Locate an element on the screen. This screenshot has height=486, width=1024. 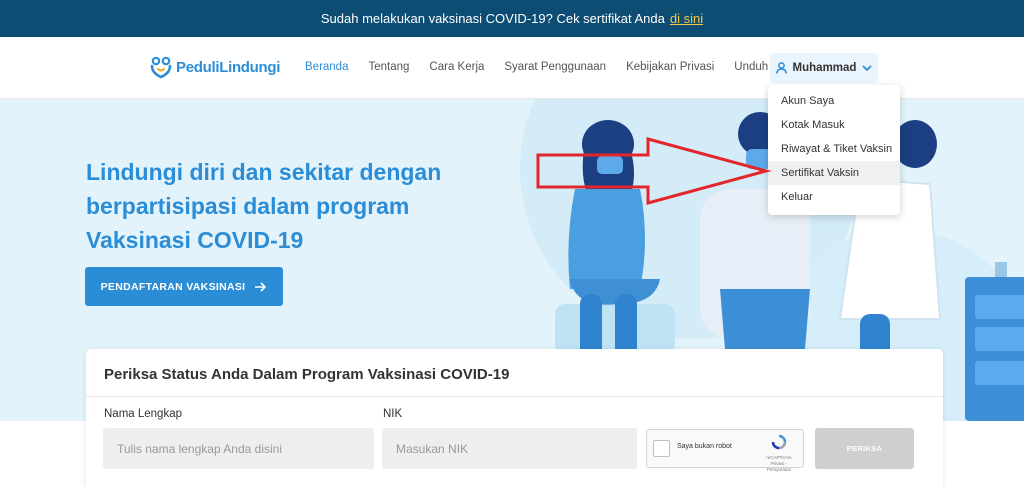
menu-item-akun-saya: Akun Saya is located at coordinates (834, 101).